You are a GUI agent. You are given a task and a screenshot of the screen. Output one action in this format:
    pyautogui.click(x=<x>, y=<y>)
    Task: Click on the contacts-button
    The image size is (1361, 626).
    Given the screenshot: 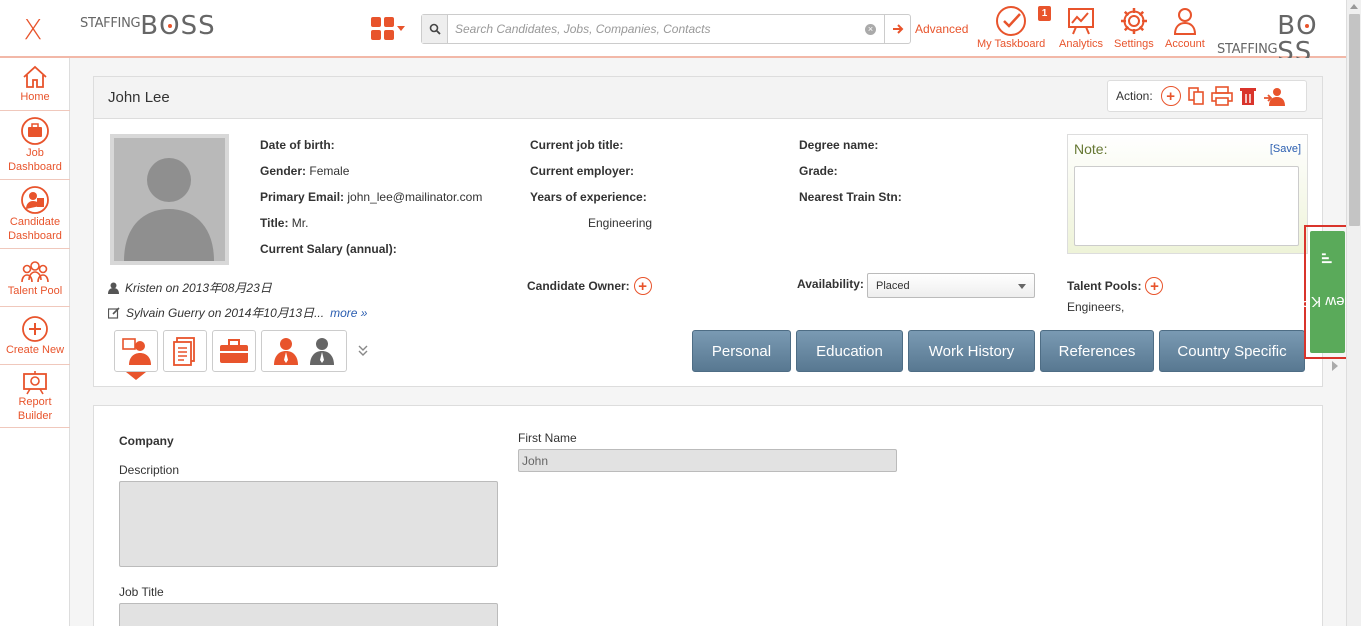 What is the action you would take?
    pyautogui.click(x=304, y=351)
    